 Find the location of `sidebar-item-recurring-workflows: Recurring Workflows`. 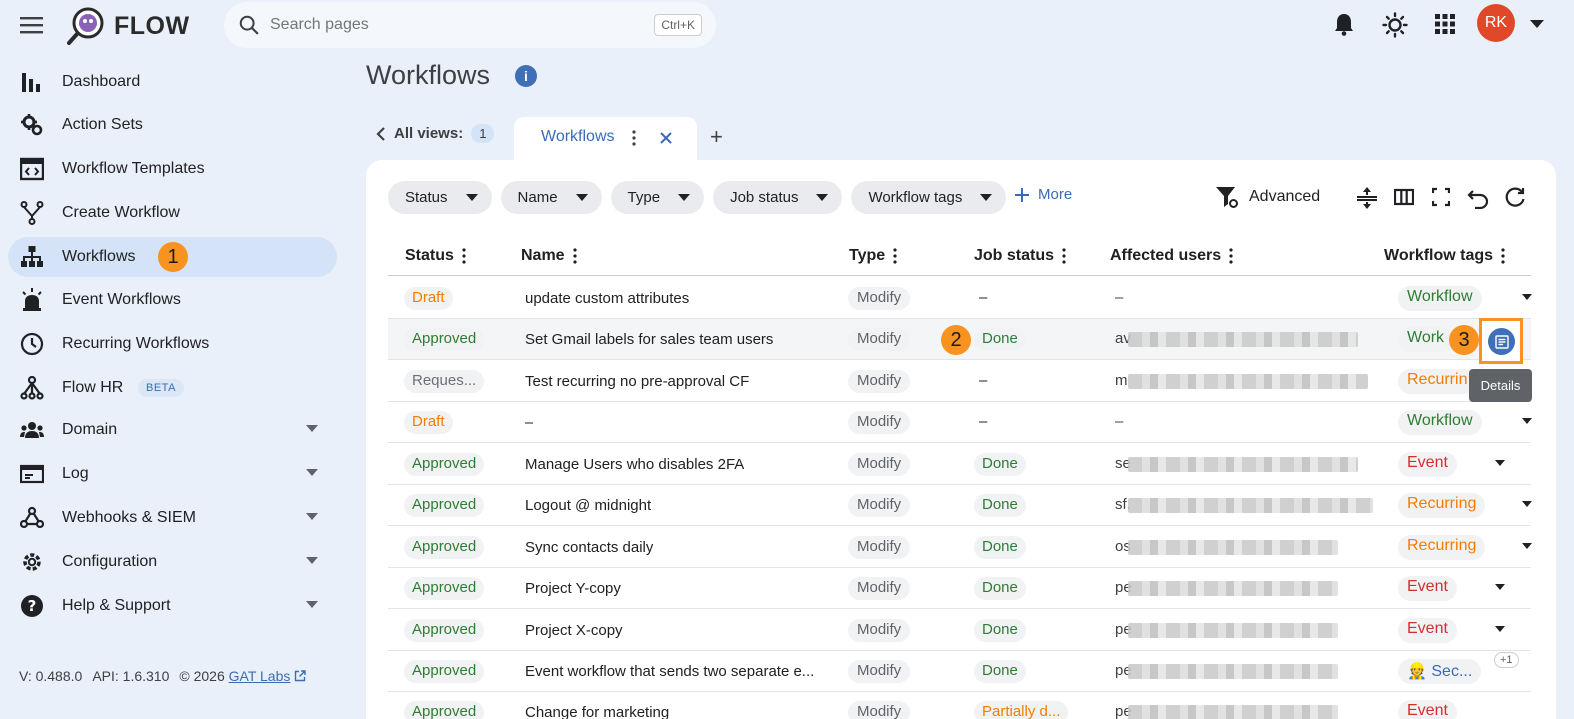

sidebar-item-recurring-workflows: Recurring Workflows is located at coordinates (172, 344).